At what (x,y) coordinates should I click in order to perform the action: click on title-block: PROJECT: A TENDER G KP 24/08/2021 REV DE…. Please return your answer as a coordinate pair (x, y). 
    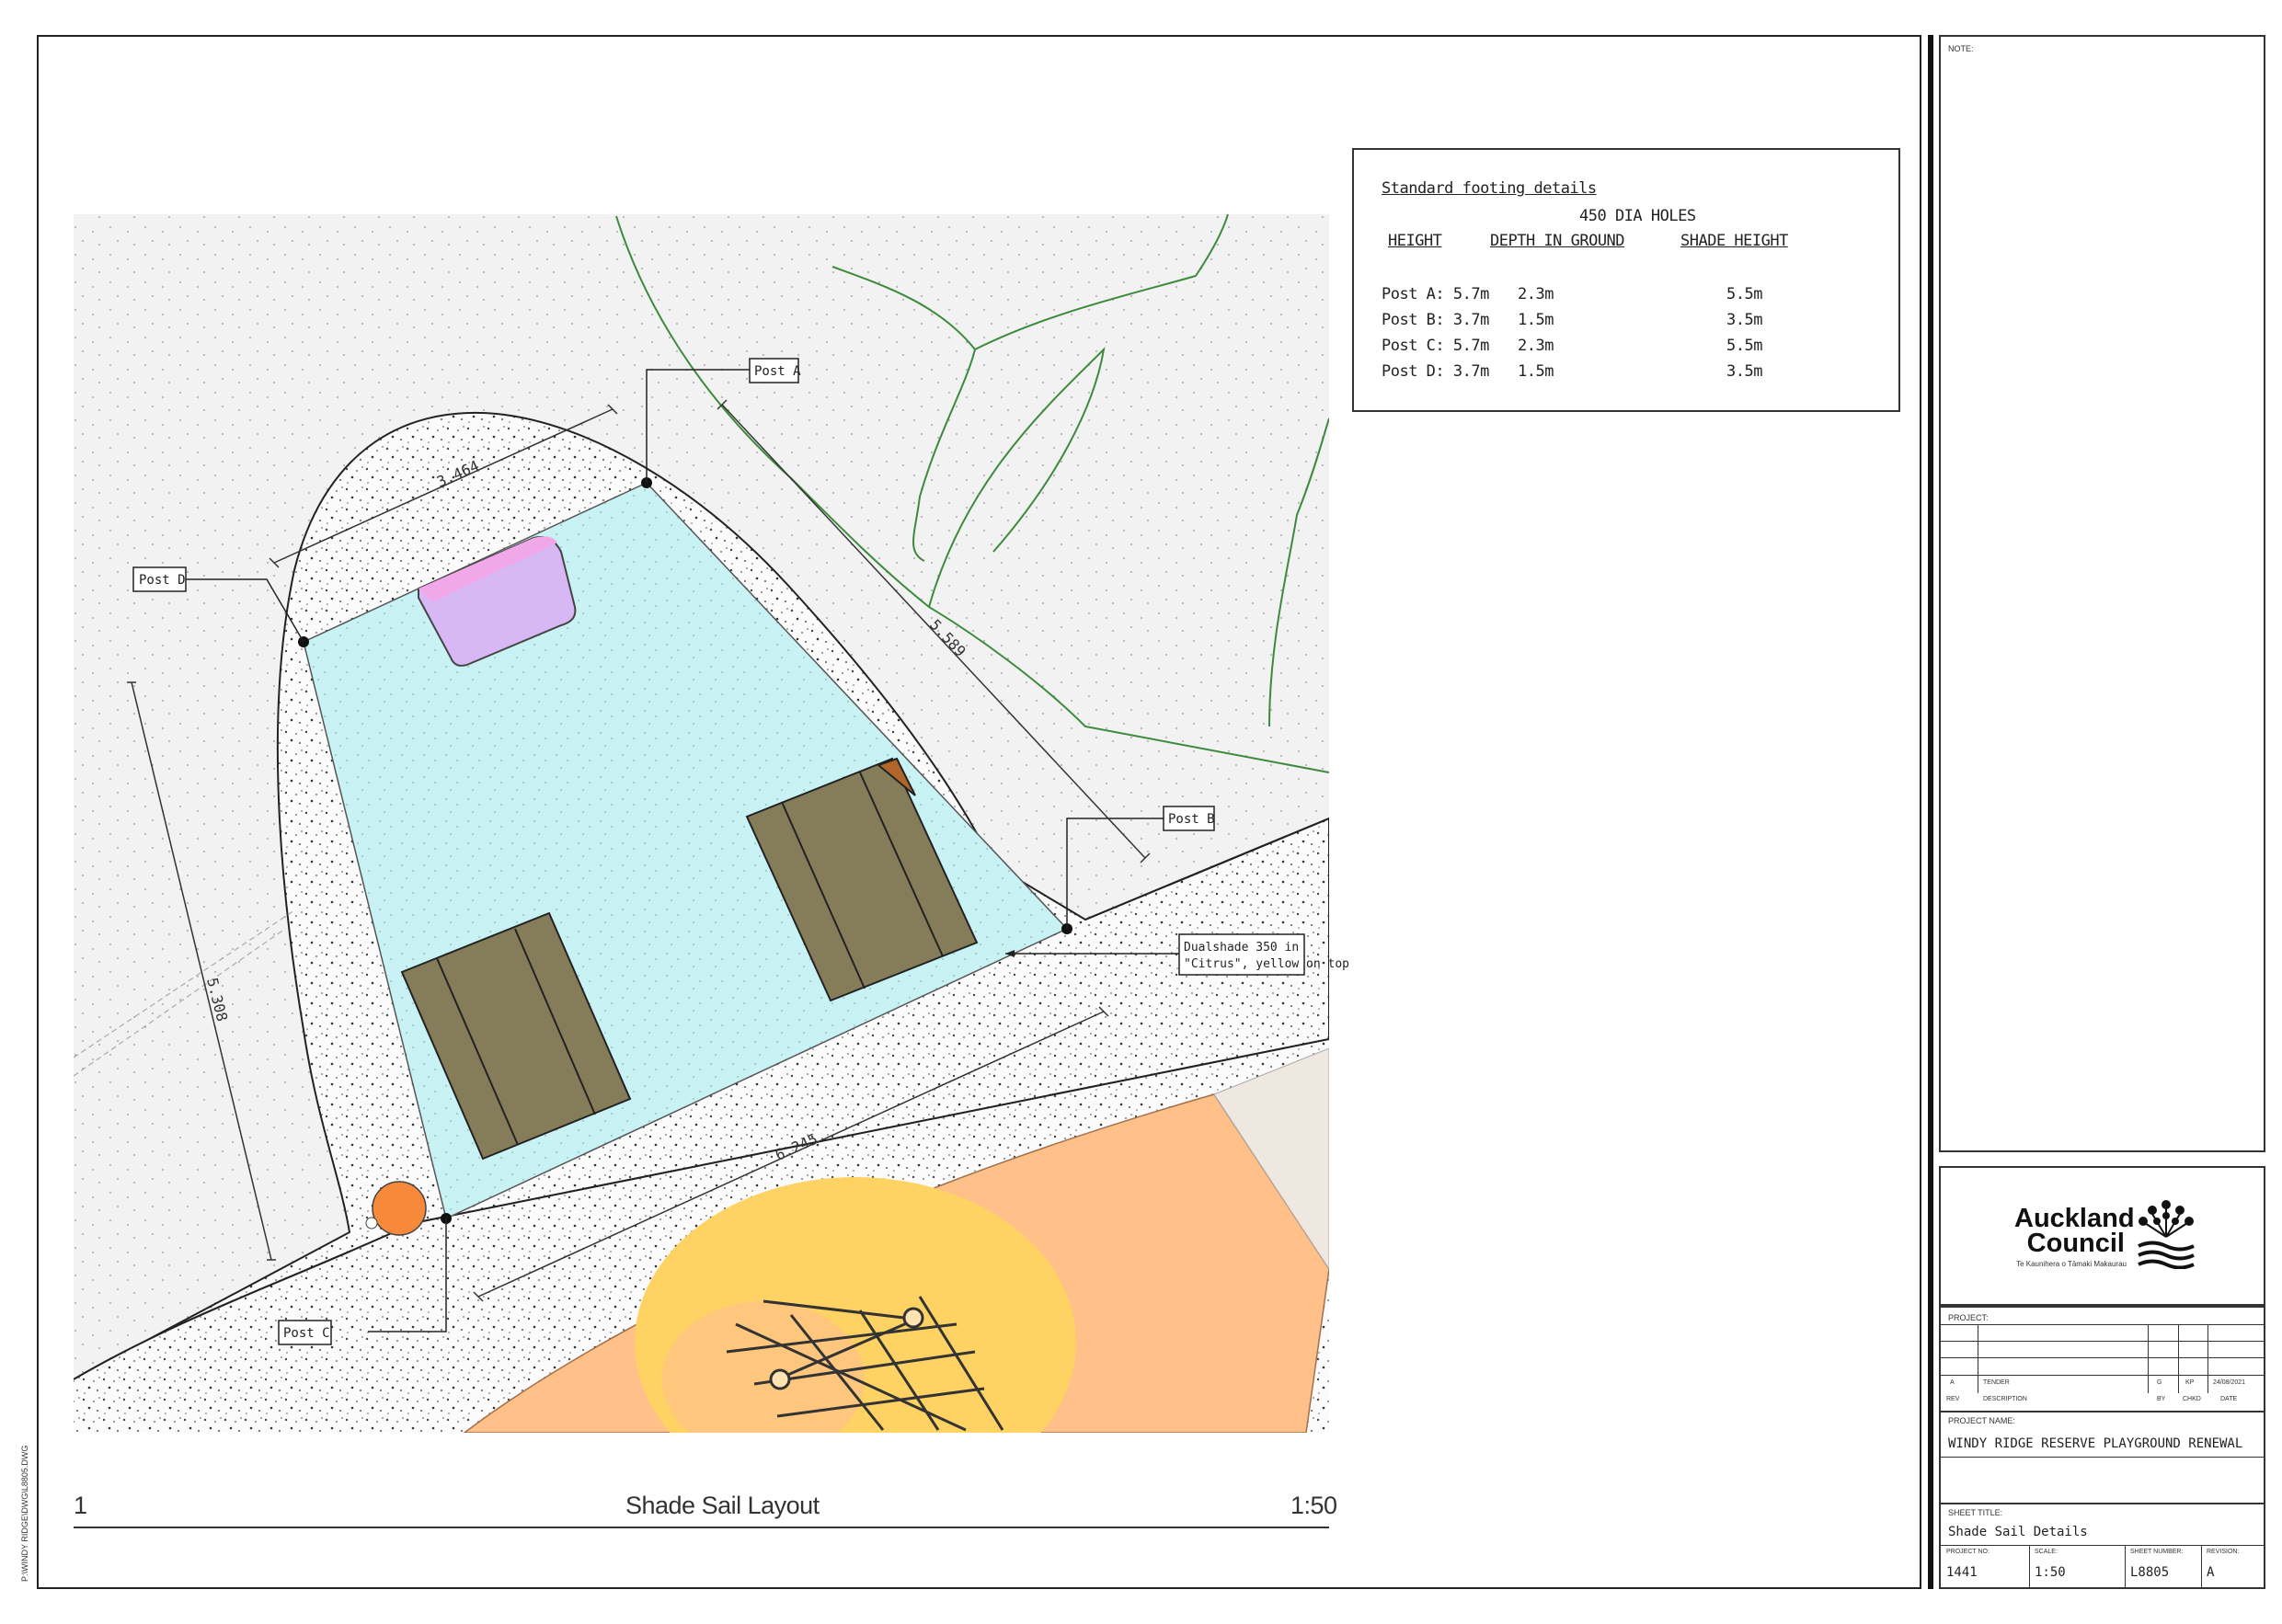
    Looking at the image, I should click on (2102, 1448).